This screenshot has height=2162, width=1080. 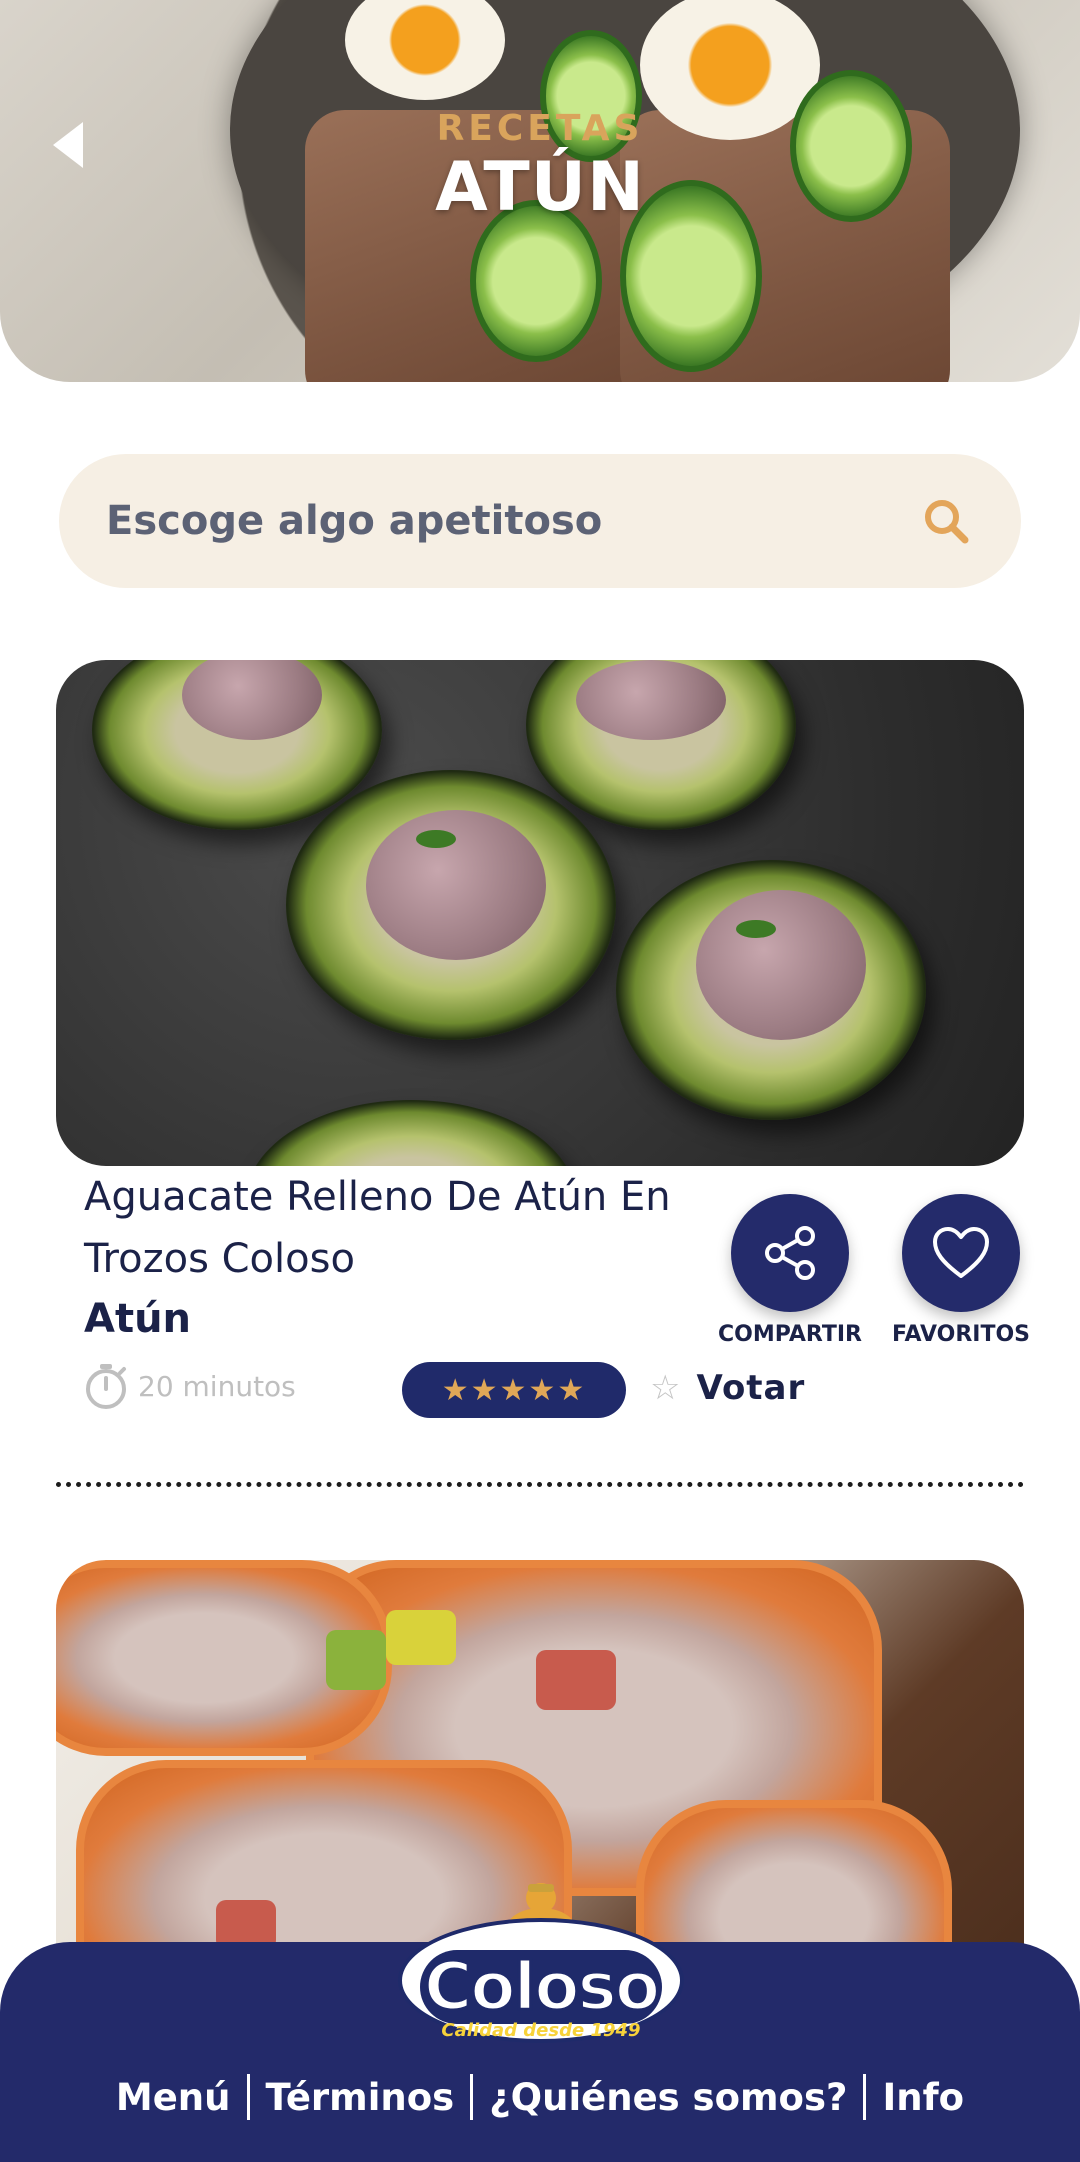 I want to click on page-title: ATÚN, so click(x=540, y=187).